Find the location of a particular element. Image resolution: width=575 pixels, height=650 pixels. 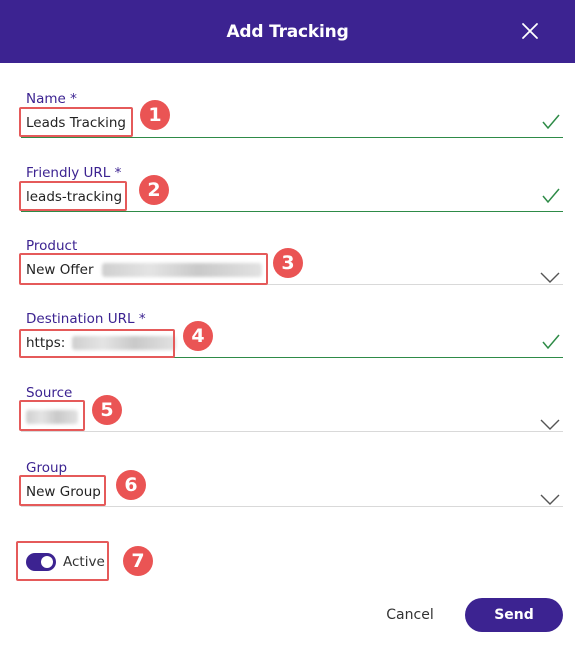

destination-url-label: Destination URL * is located at coordinates (86, 319).